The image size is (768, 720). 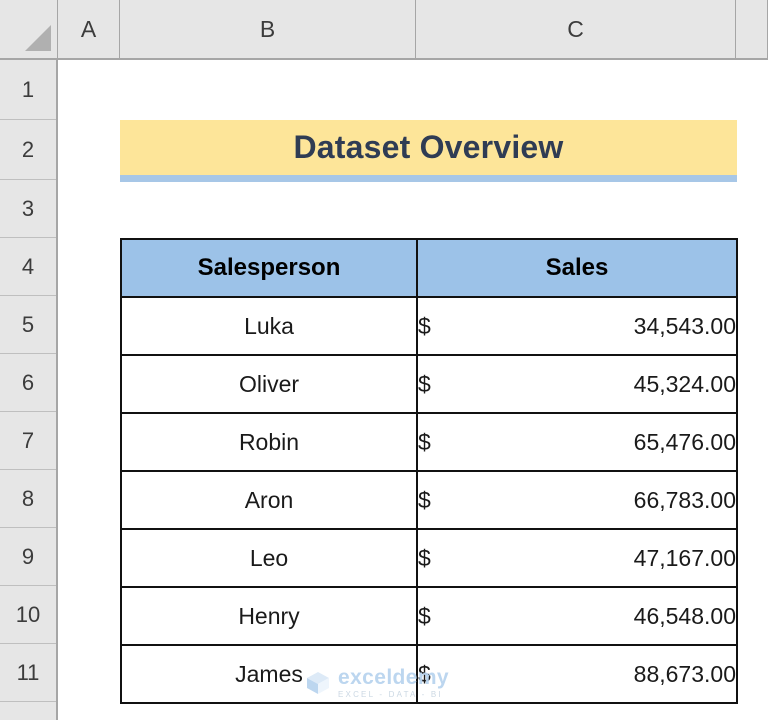 I want to click on row-header-label: 6, so click(x=28, y=382).